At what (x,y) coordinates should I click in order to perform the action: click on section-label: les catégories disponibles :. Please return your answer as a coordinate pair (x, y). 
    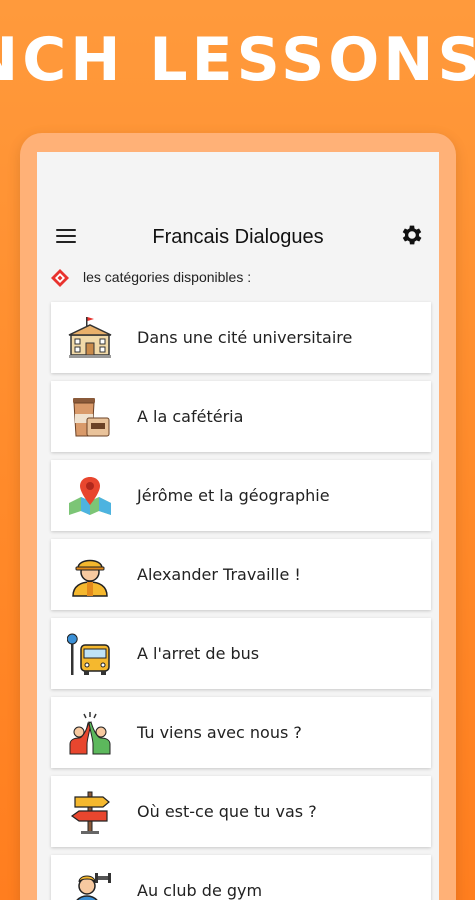
    Looking at the image, I should click on (167, 277).